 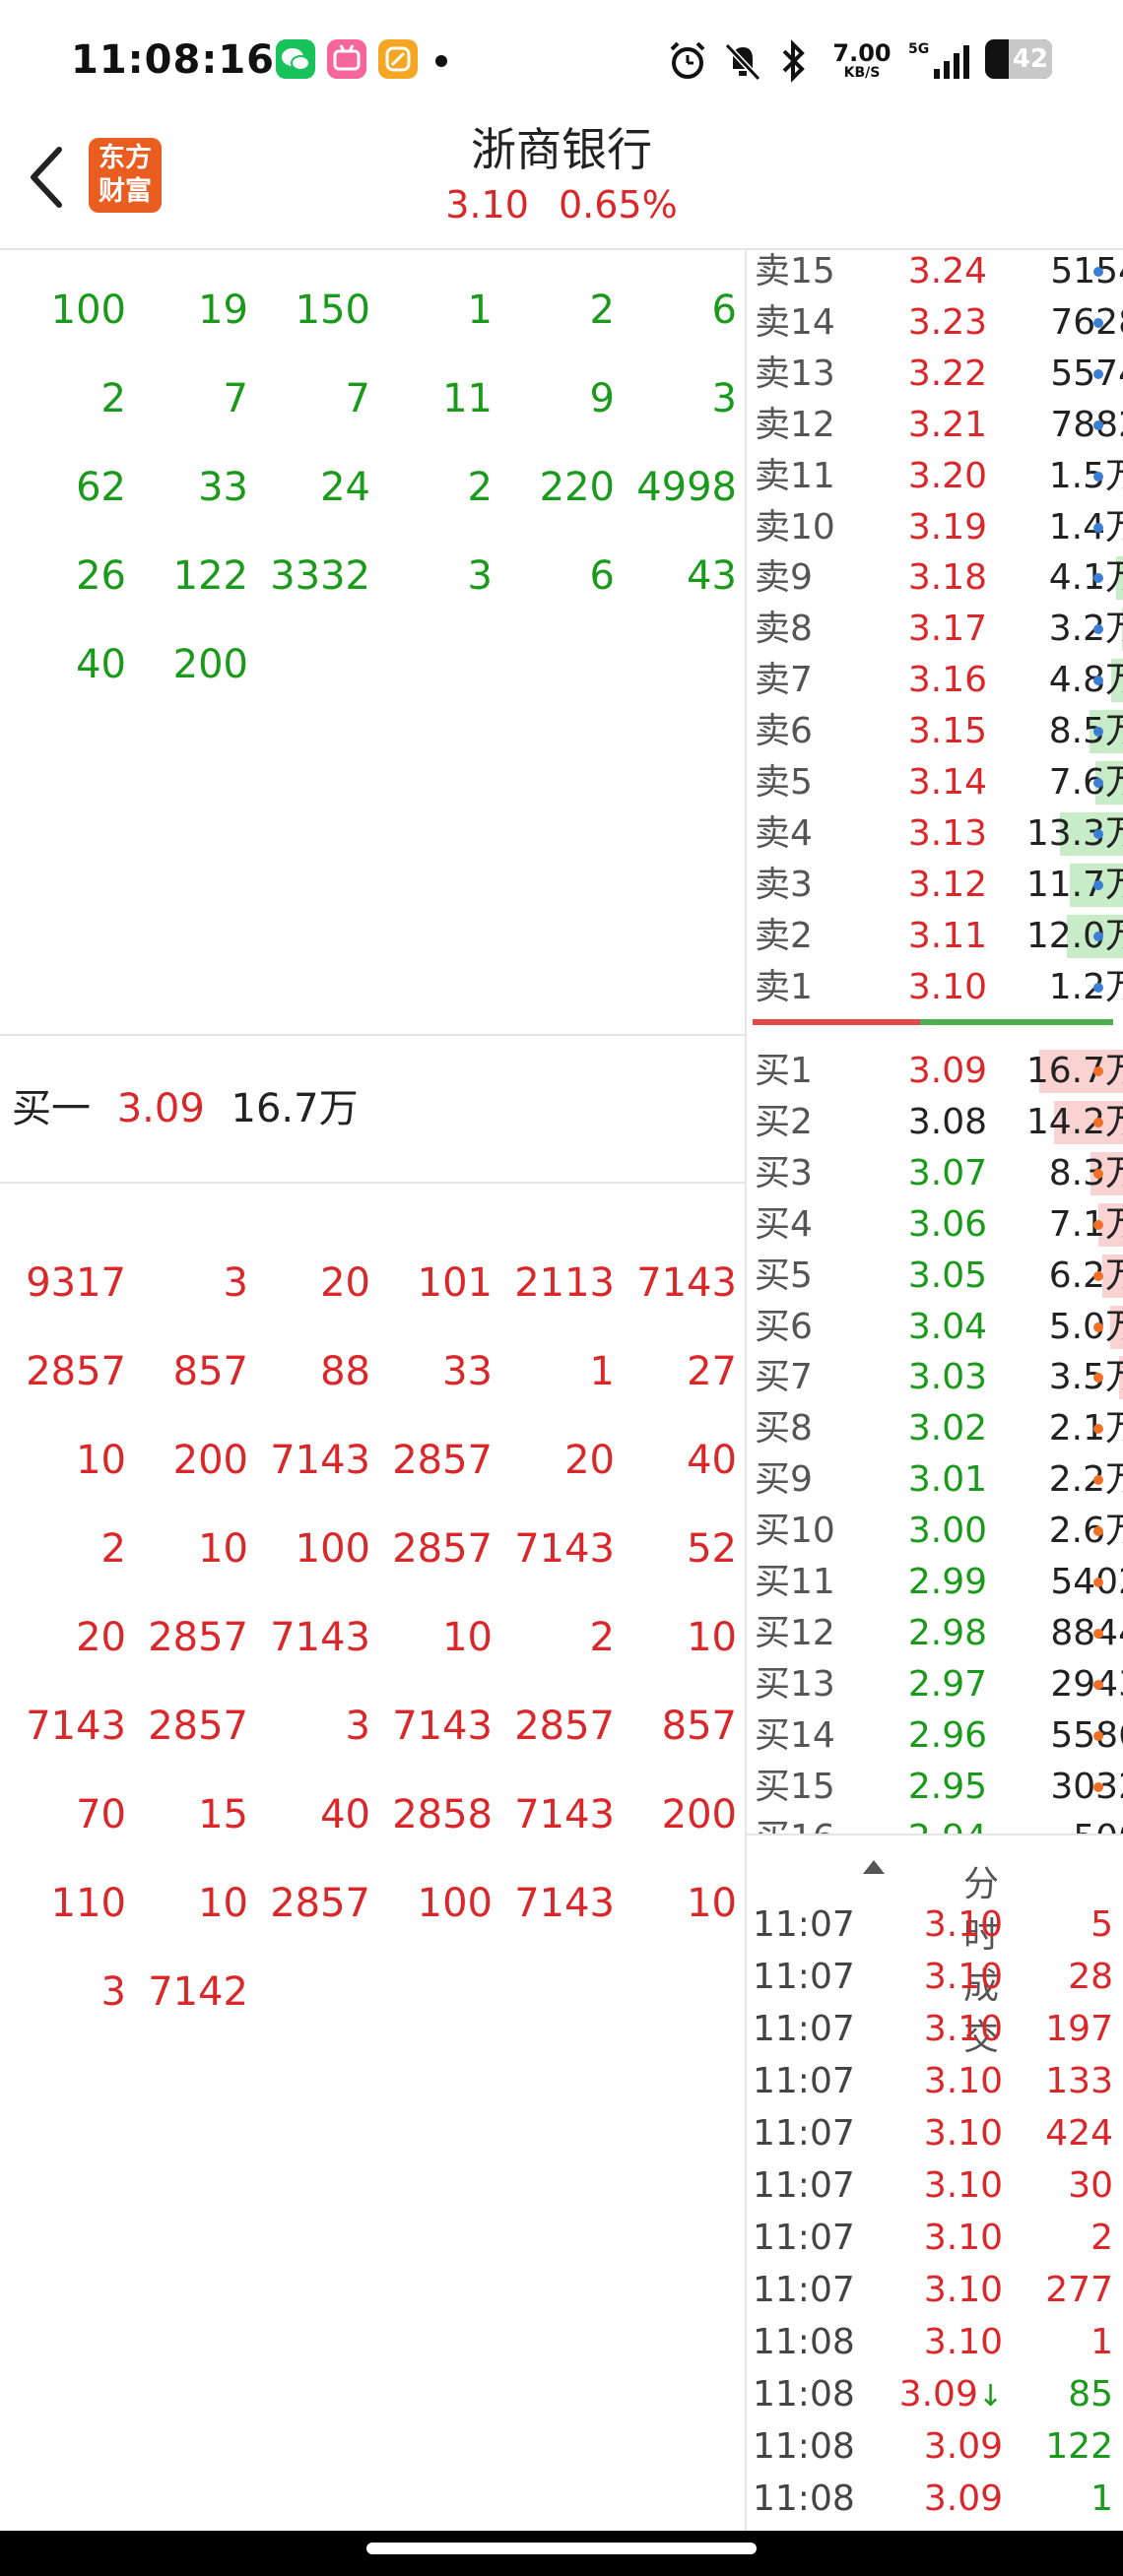 I want to click on ask-row: 卖10 3.19 1.4万, so click(x=935, y=527).